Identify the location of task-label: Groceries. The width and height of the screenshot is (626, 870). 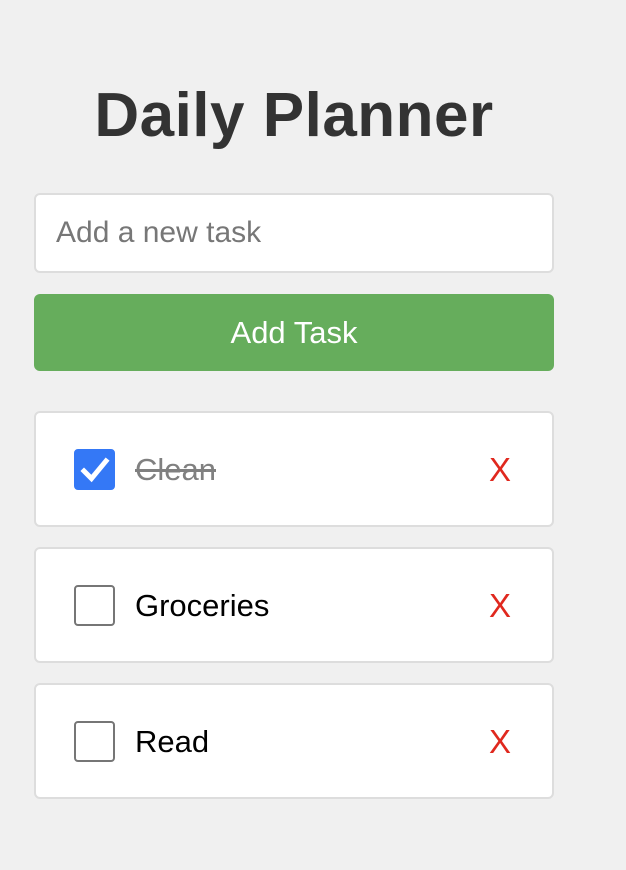
(202, 605).